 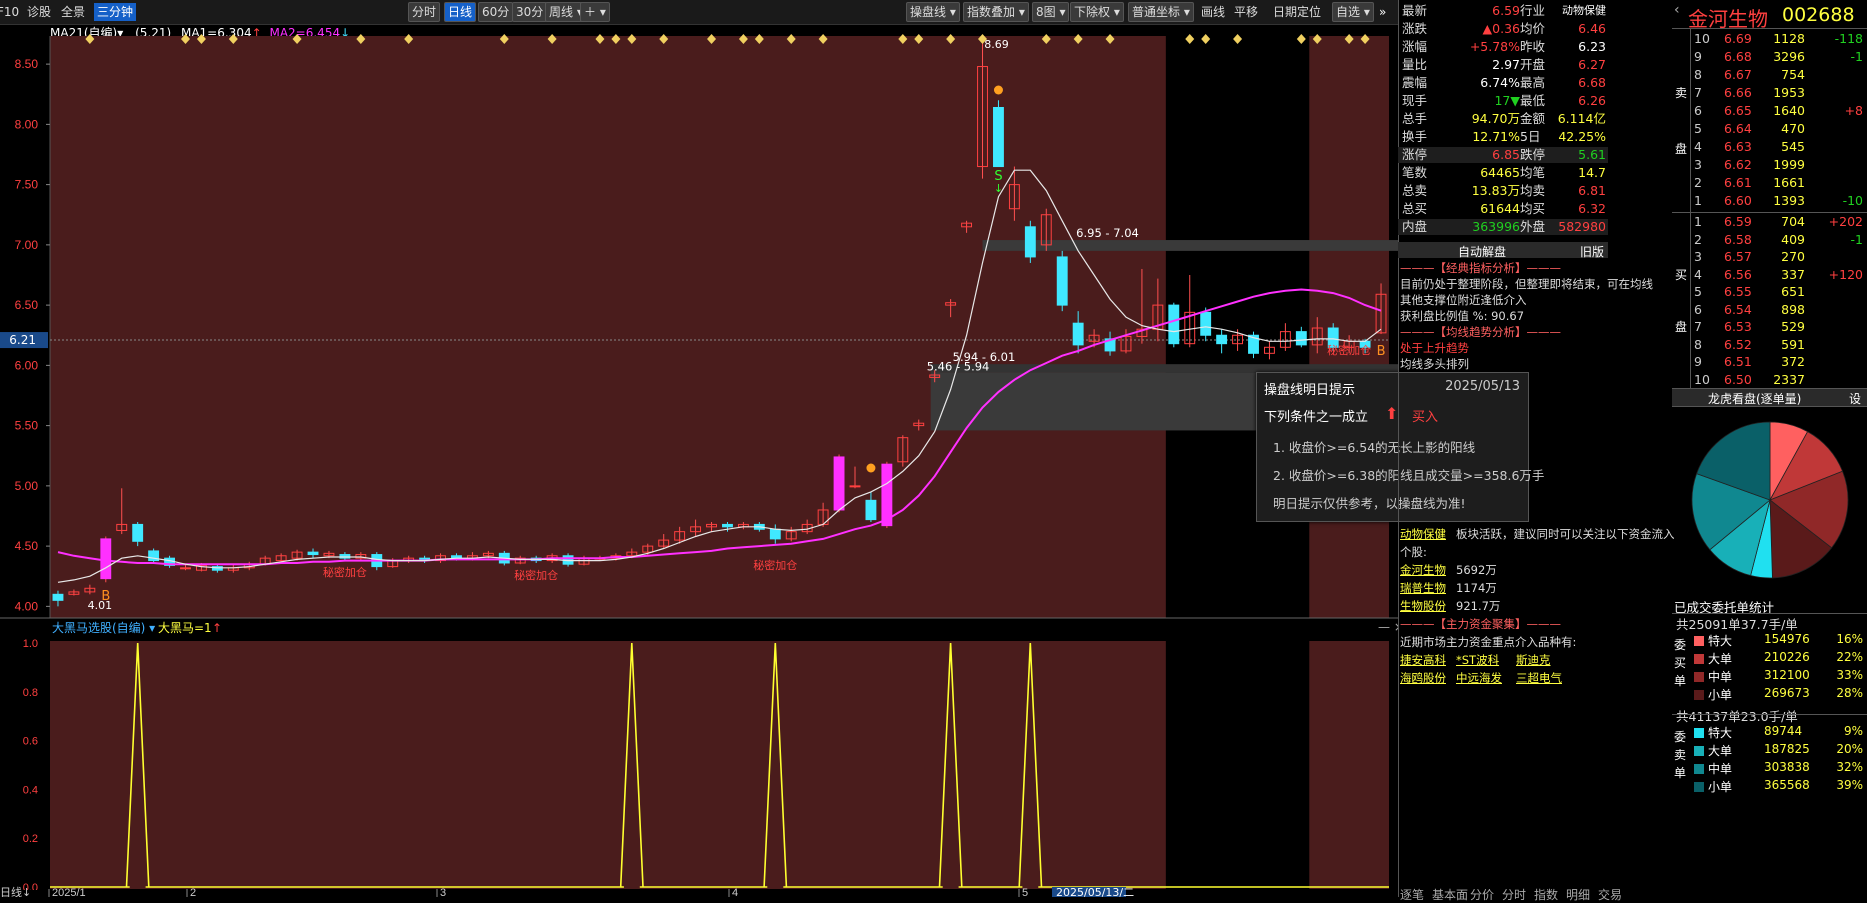 I want to click on order-row: 4 6.63 545, so click(x=1769, y=146).